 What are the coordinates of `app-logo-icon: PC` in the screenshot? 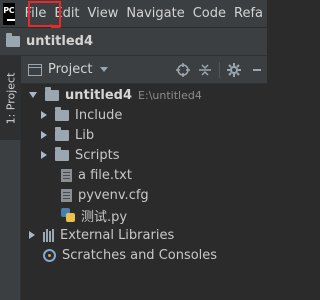 It's located at (9, 13).